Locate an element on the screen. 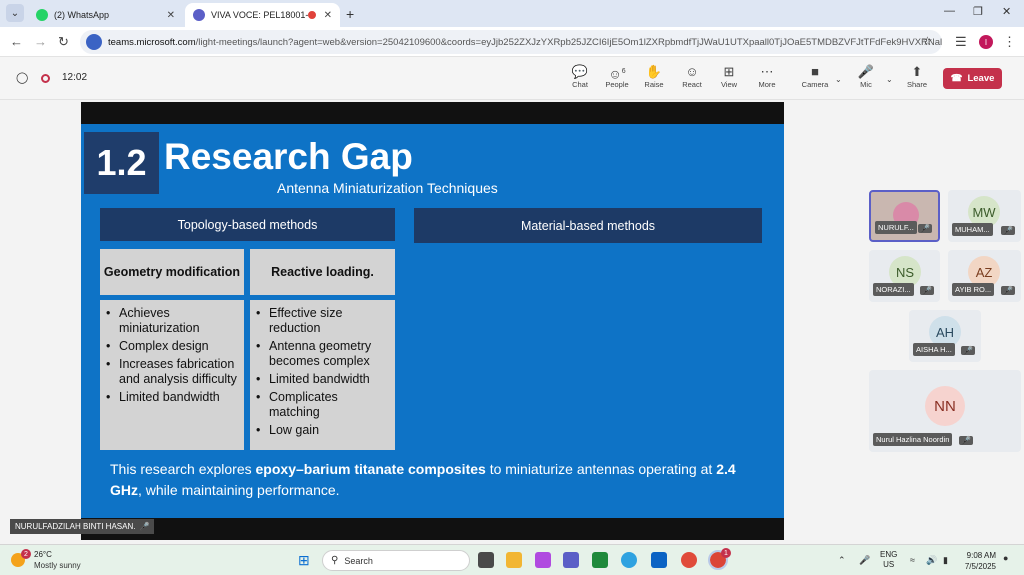  clock: 9:08 AM 7/5/2025 is located at coordinates (979, 561).